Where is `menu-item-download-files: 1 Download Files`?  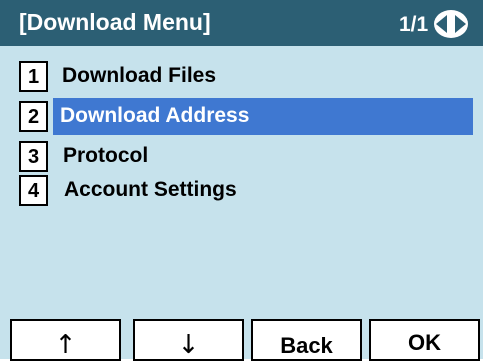 menu-item-download-files: 1 Download Files is located at coordinates (241, 80).